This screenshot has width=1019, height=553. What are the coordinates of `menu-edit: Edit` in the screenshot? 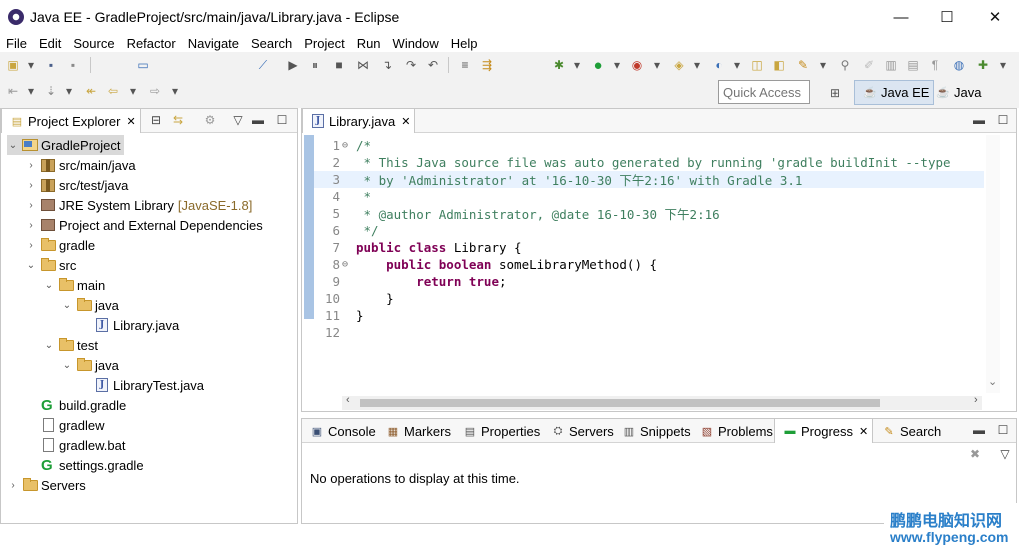 It's located at (50, 43).